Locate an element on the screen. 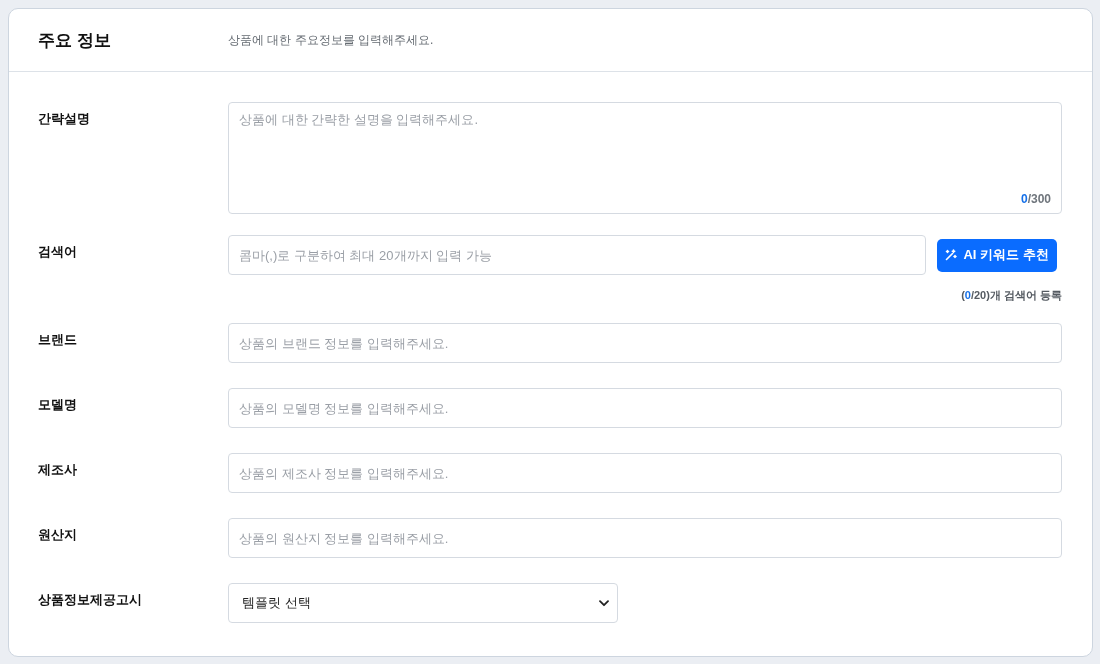 This screenshot has width=1100, height=664. field-label: 모델명 is located at coordinates (57, 405).